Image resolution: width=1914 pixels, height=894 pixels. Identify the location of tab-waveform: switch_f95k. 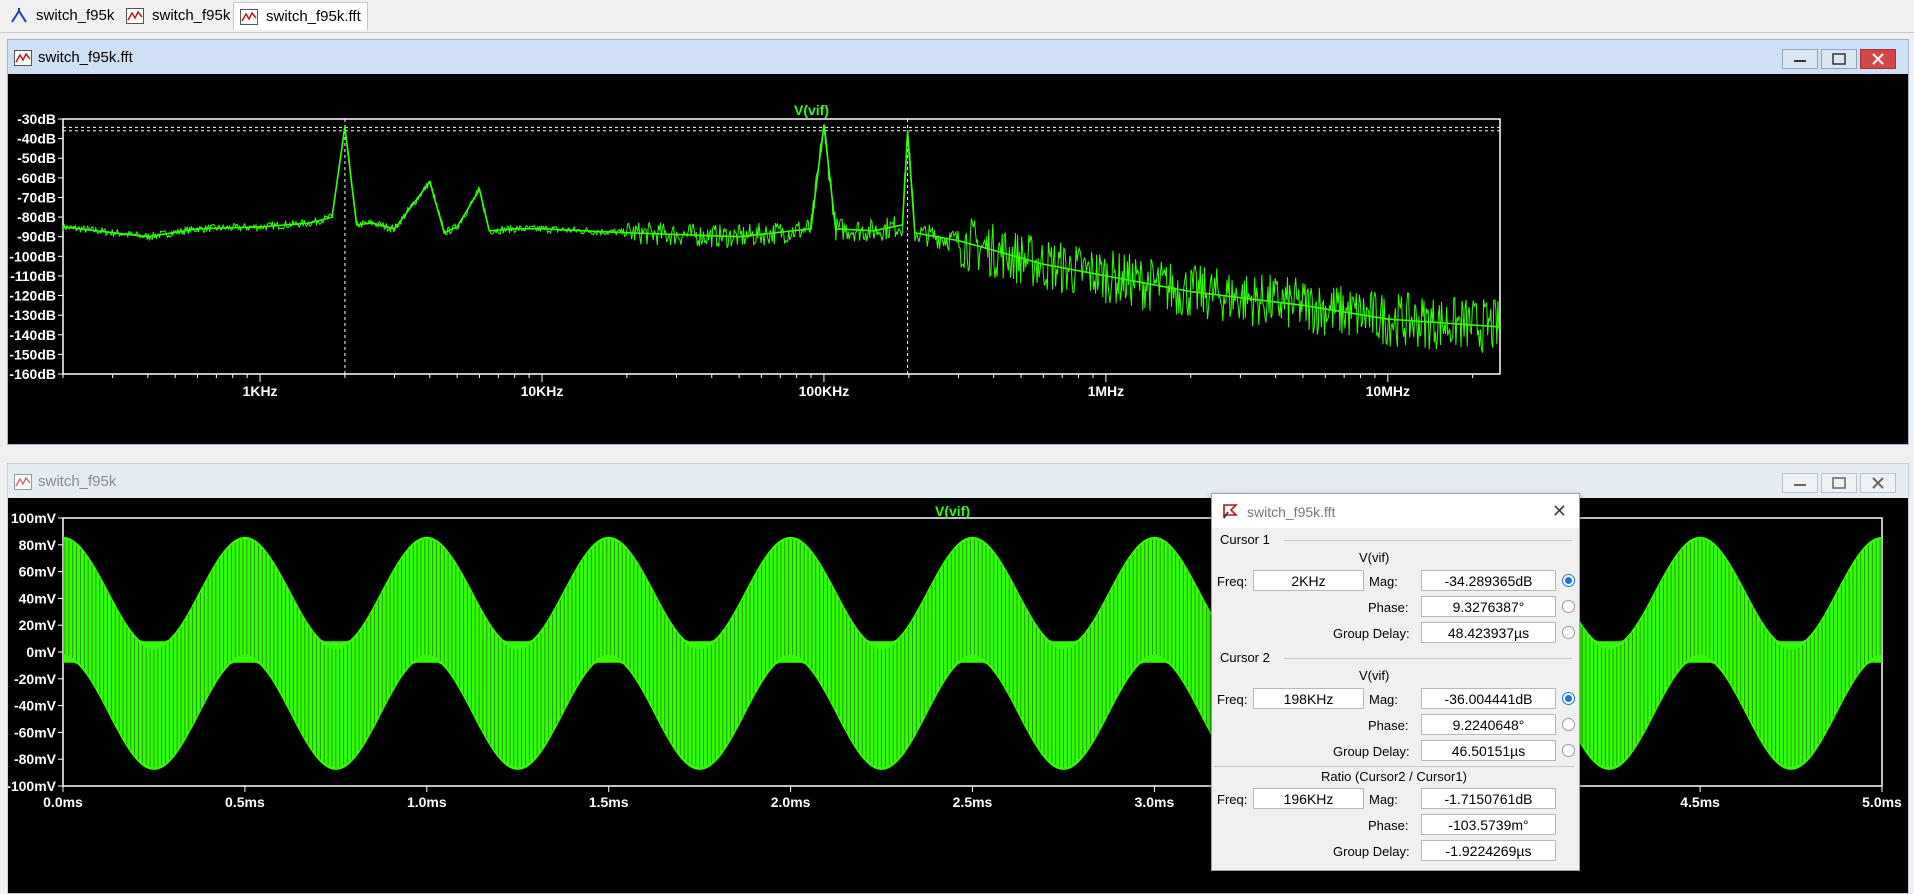
(178, 15).